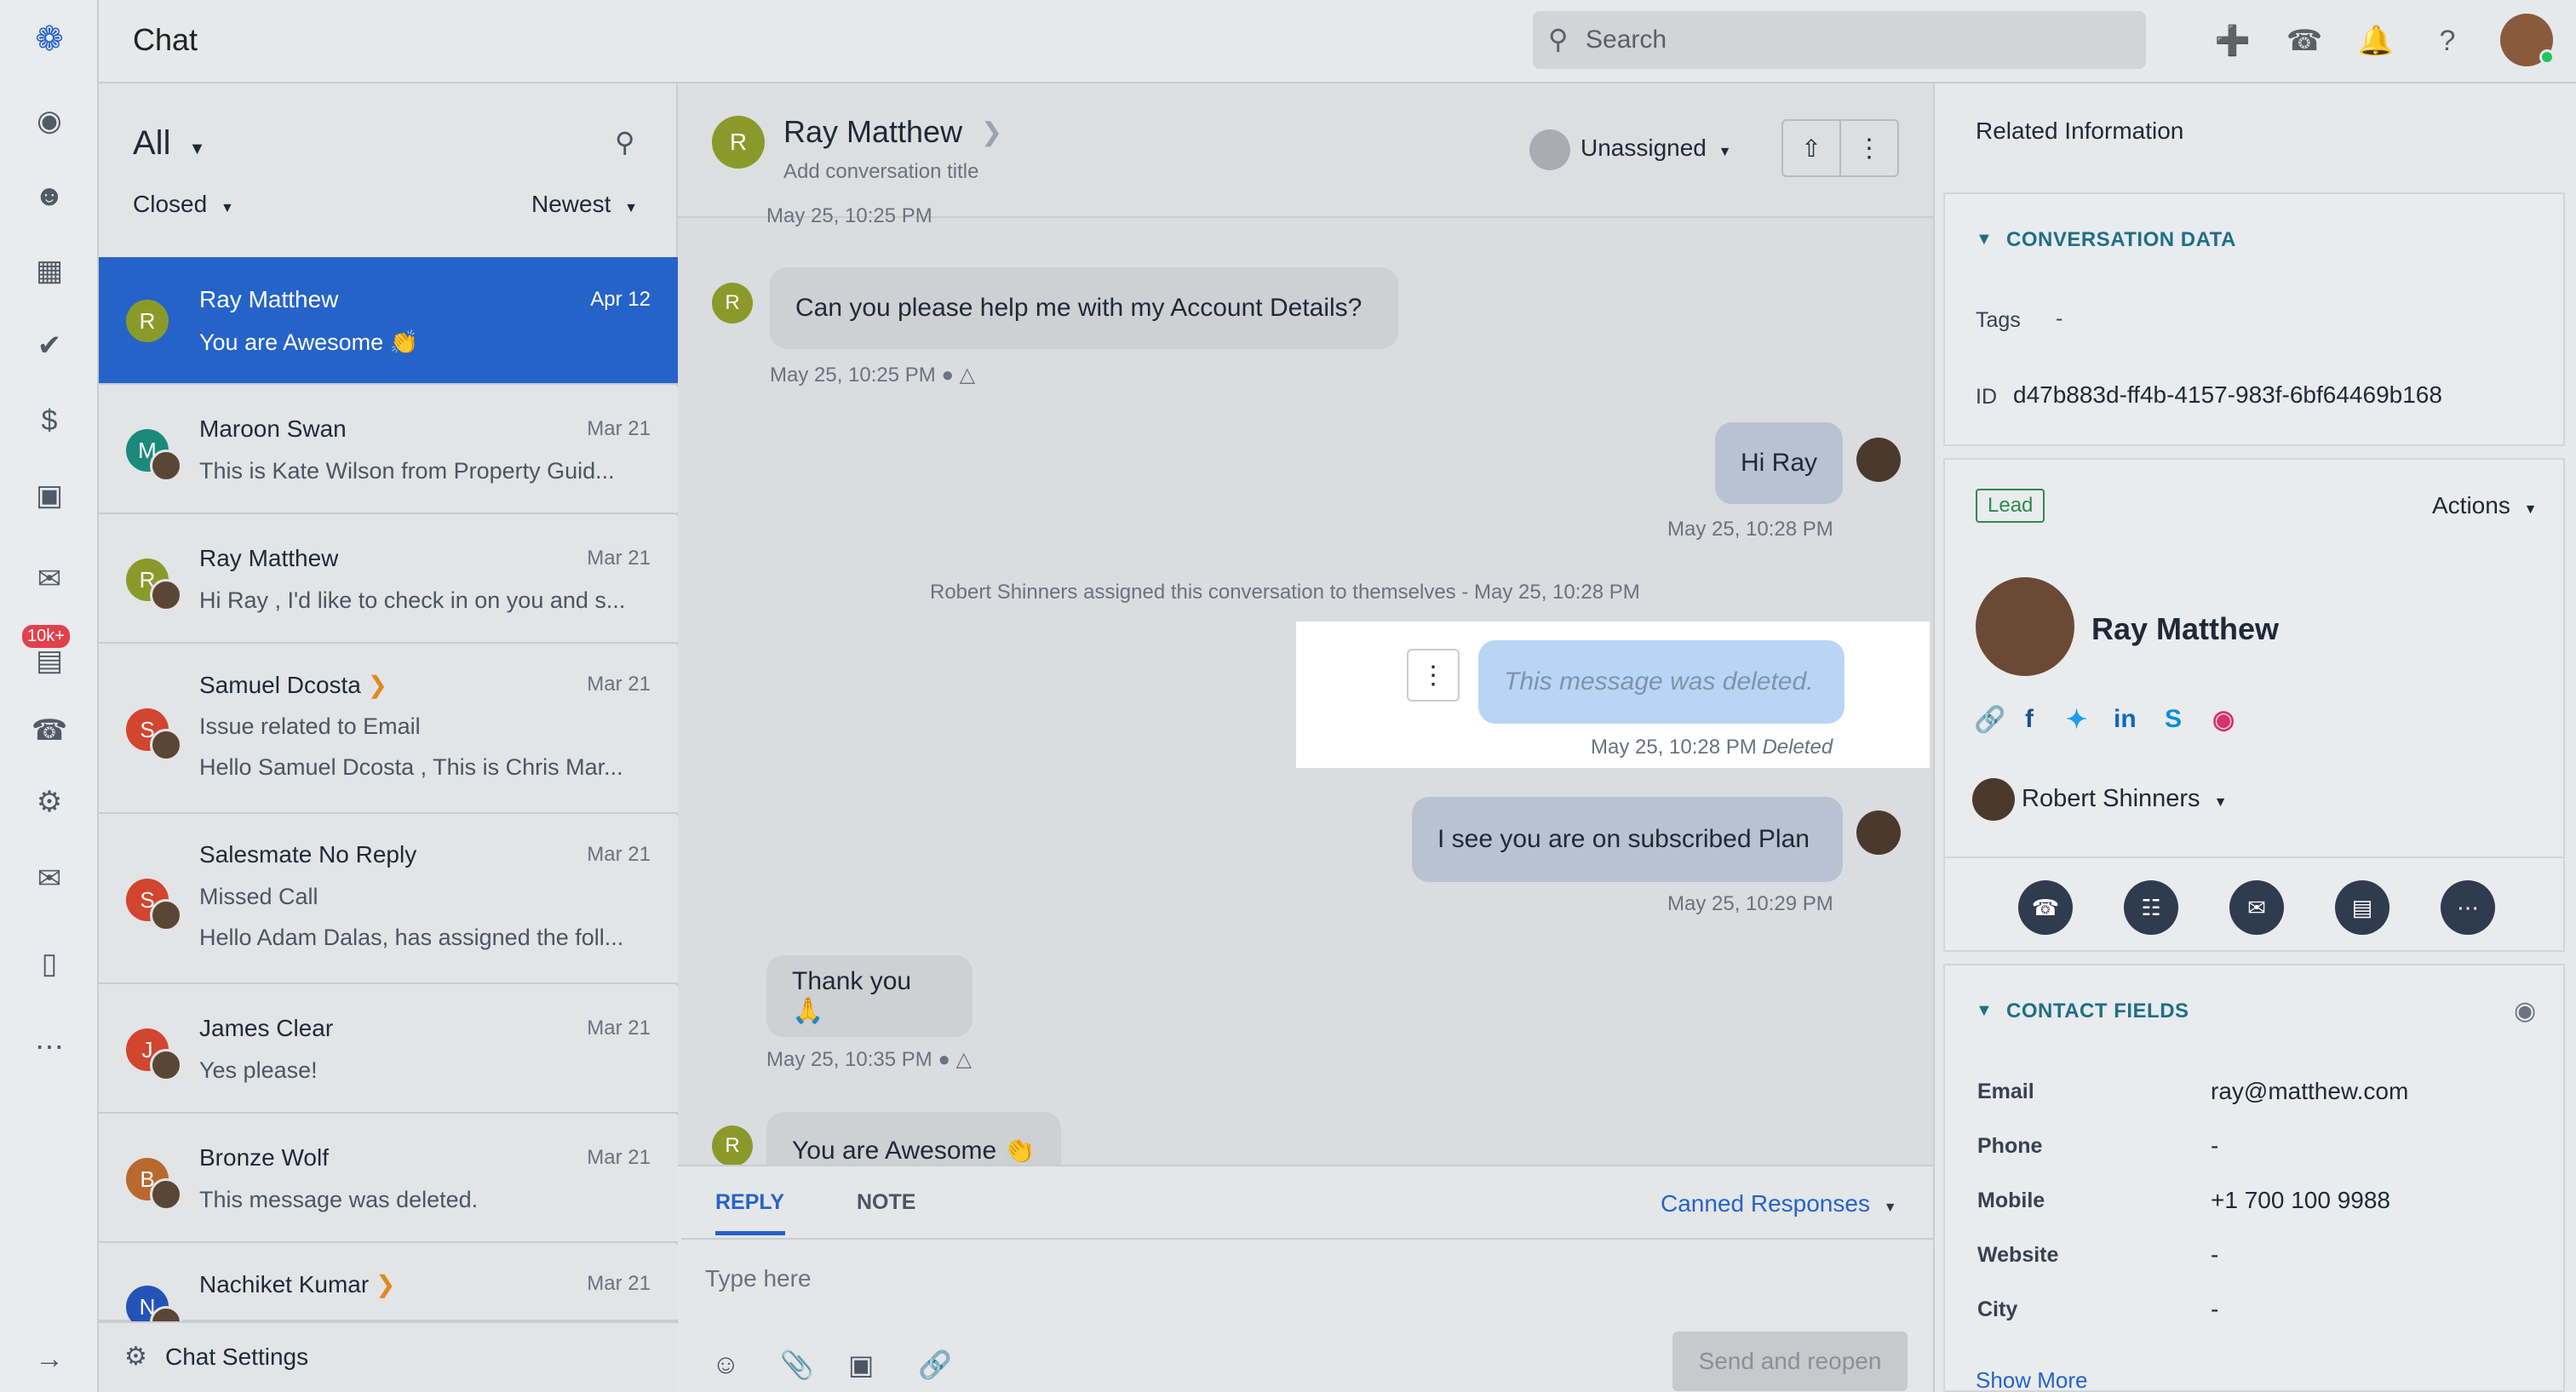  I want to click on owner-dropdown: Robert Shinners ▼, so click(2124, 799).